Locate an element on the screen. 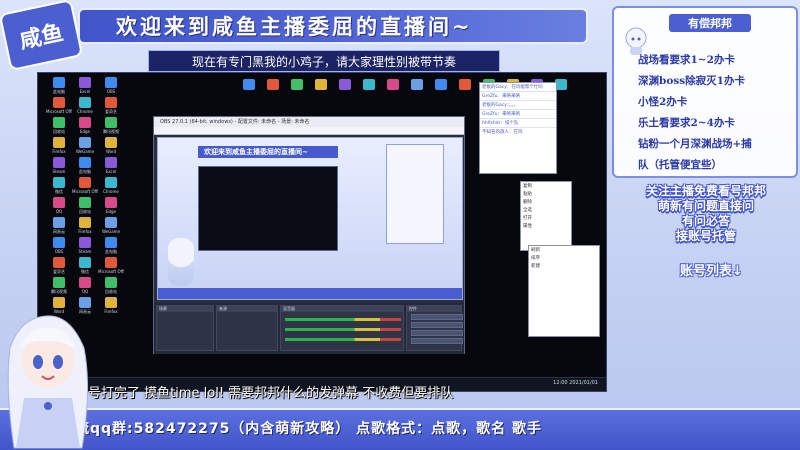 The width and height of the screenshot is (800, 450). desktop-icon-label: Chrome is located at coordinates (111, 191).